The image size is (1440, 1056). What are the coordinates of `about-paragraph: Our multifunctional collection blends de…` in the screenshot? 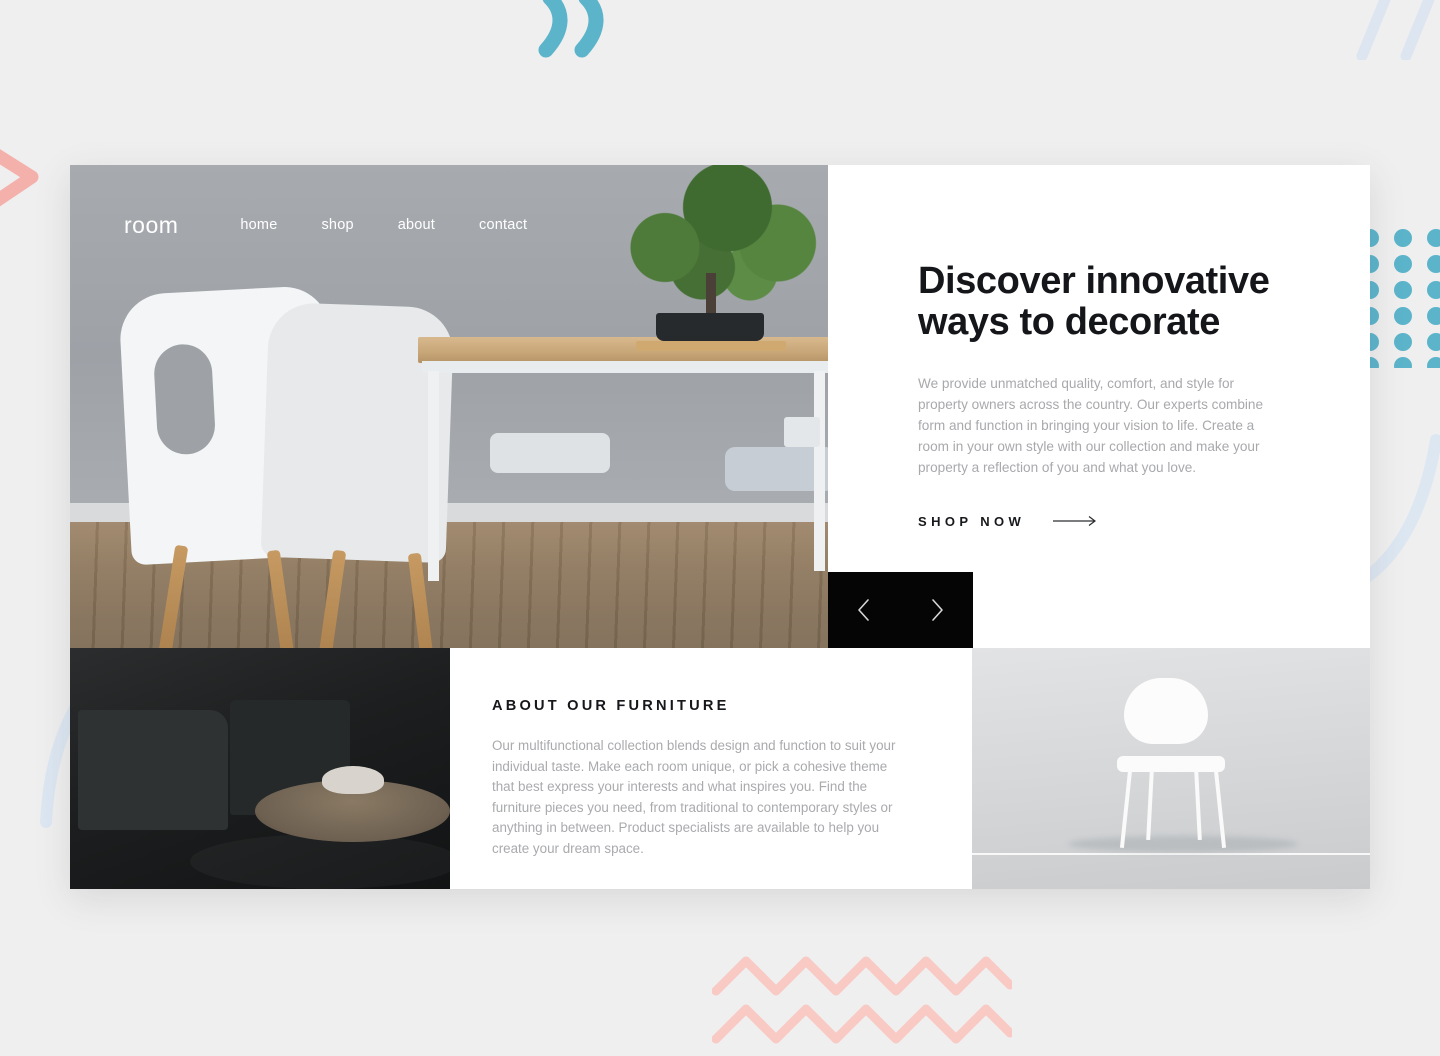 It's located at (694, 797).